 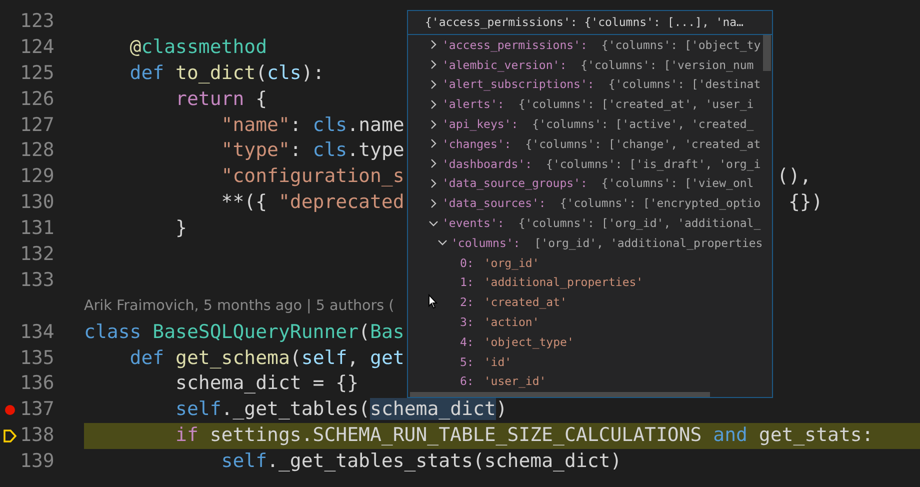 I want to click on code-line: "configuration_s, so click(x=312, y=177).